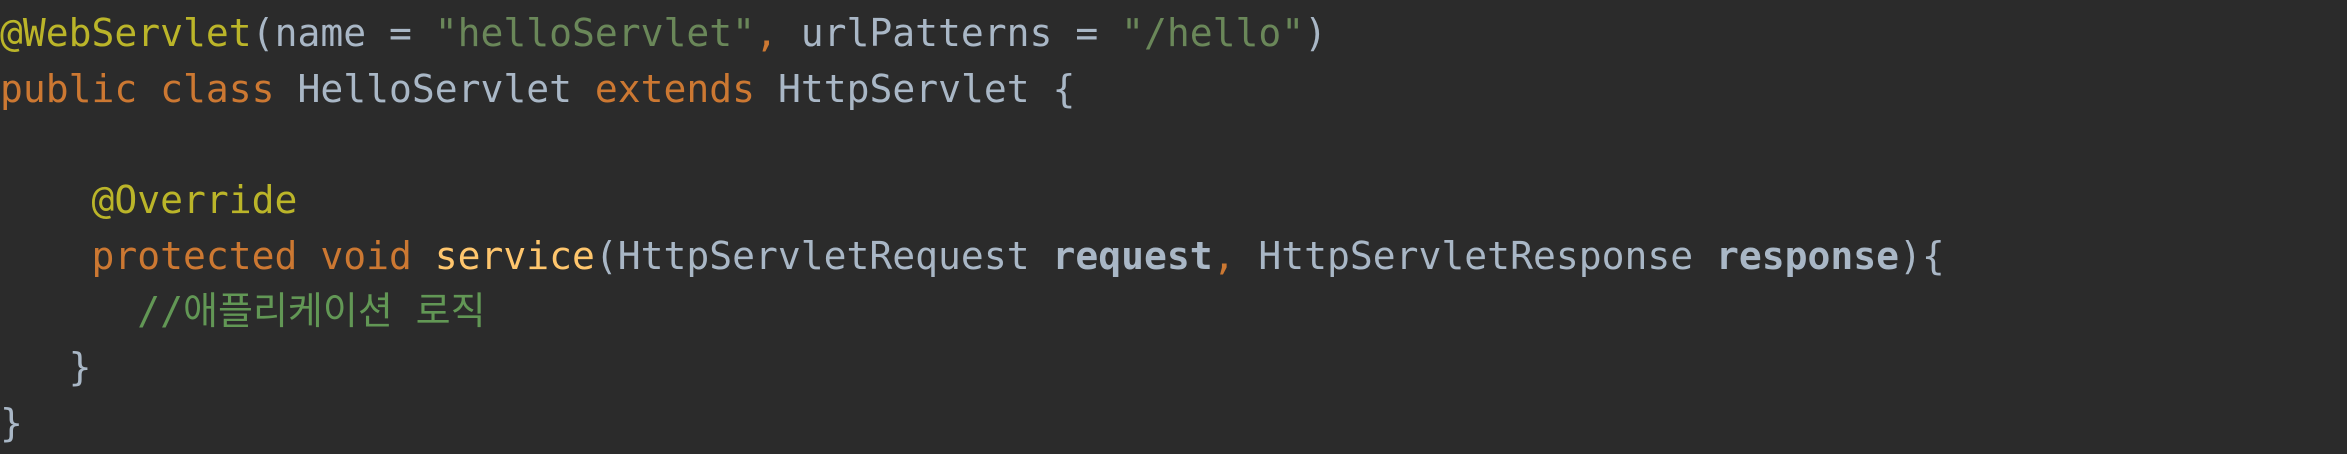 The height and width of the screenshot is (454, 2347). What do you see at coordinates (1922, 256) in the screenshot?
I see `method-open-brace: ){` at bounding box center [1922, 256].